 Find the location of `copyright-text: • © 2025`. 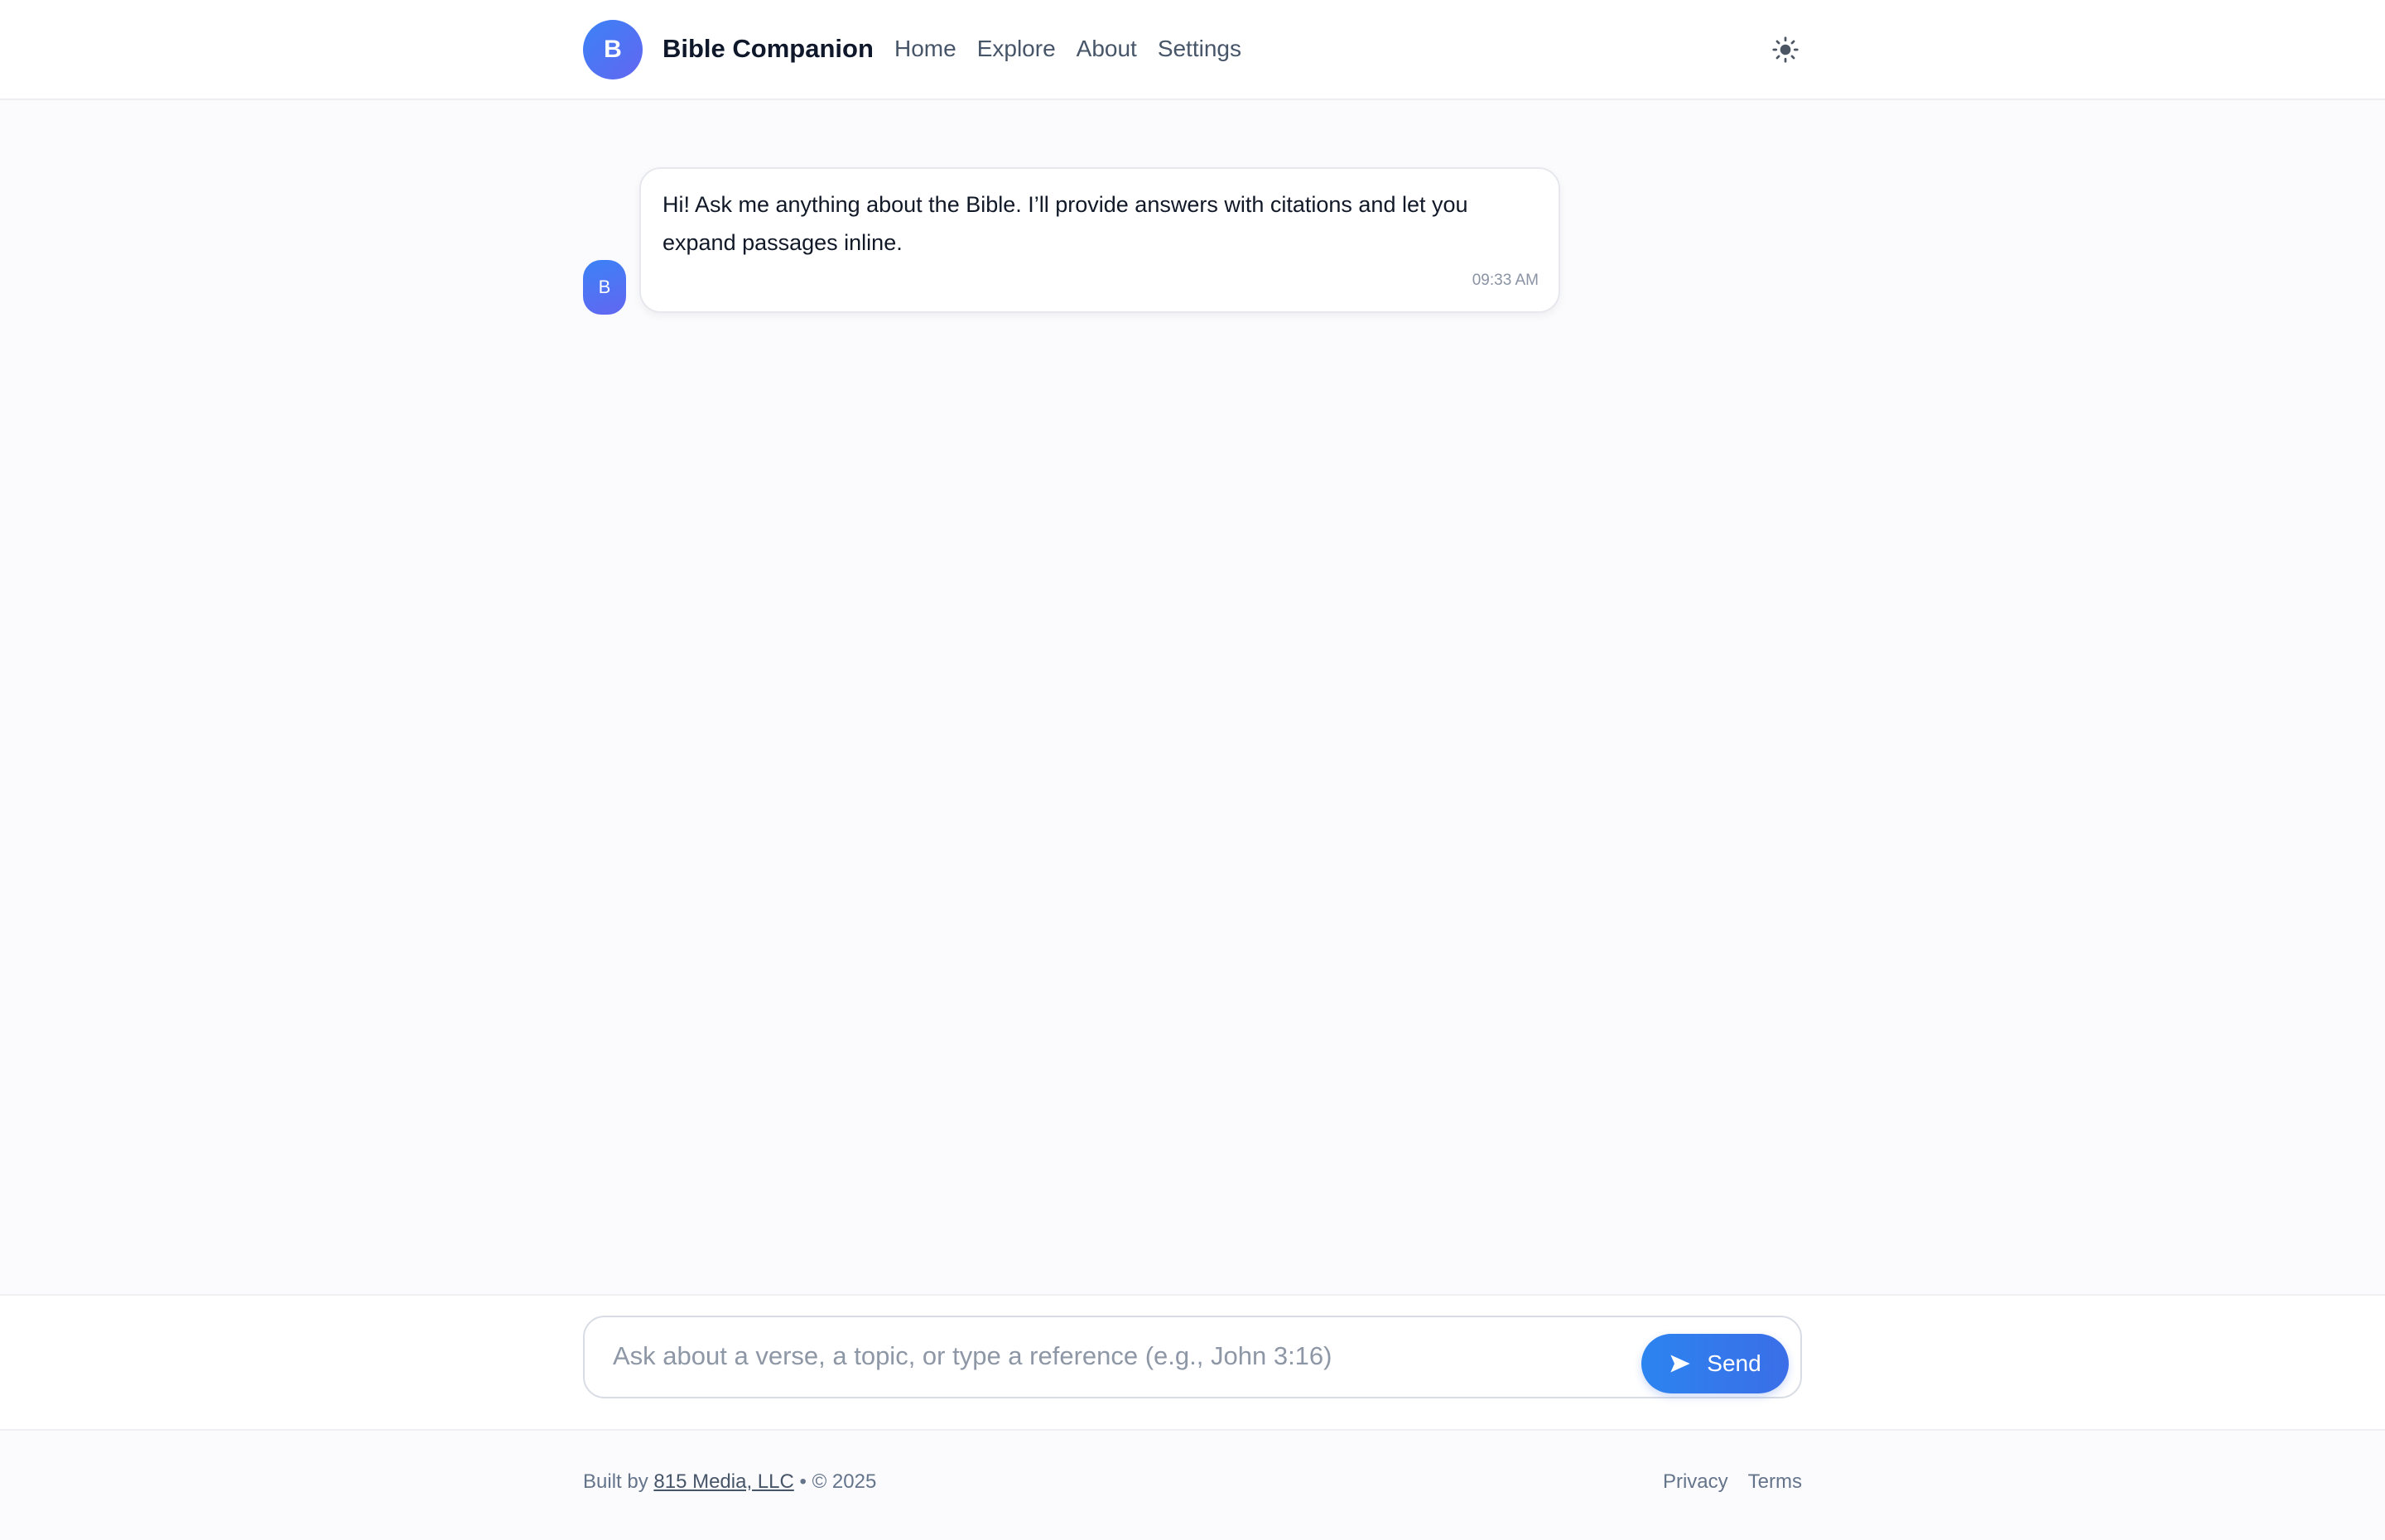

copyright-text: • © 2025 is located at coordinates (838, 1482).